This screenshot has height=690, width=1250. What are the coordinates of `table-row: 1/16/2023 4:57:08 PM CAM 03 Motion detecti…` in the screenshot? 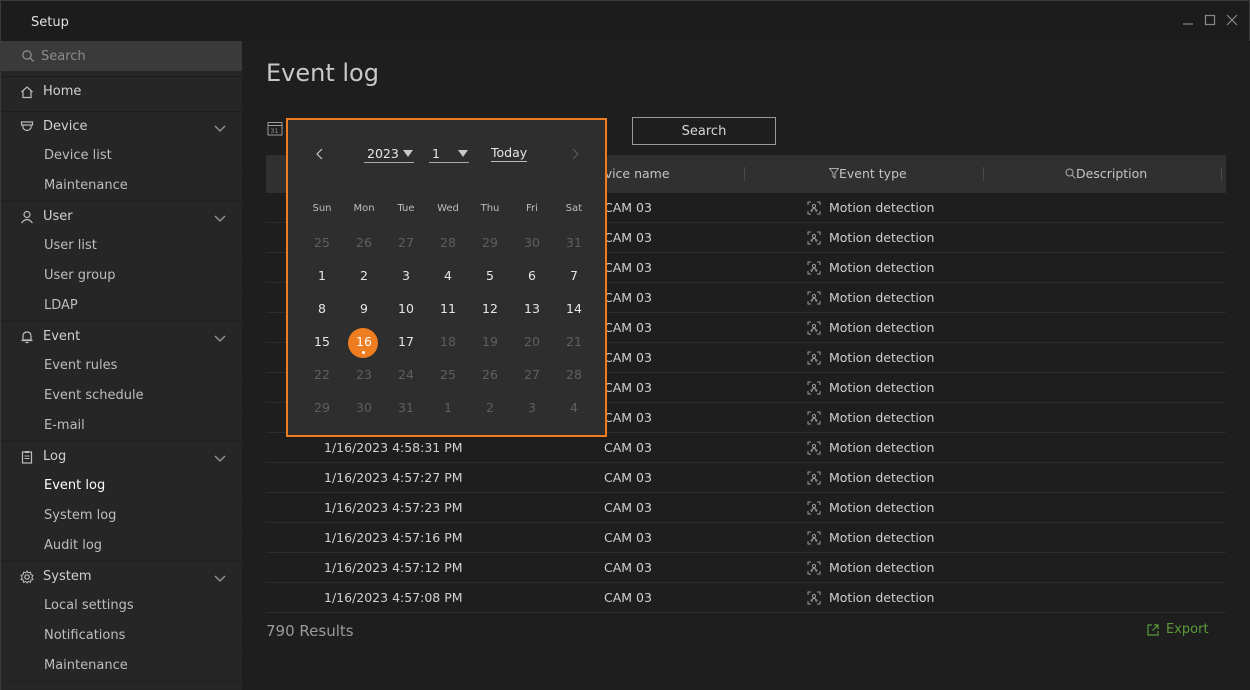 It's located at (746, 598).